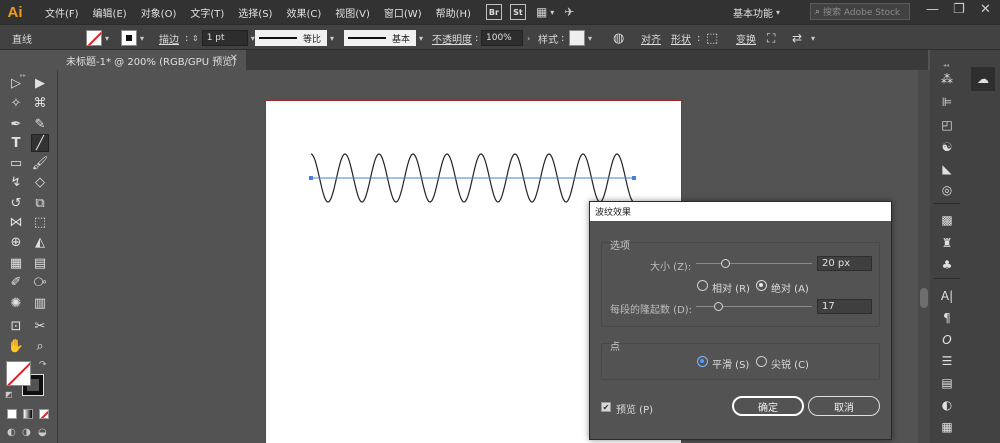 The width and height of the screenshot is (1000, 443). I want to click on preview-label: 预览 (P), so click(634, 408).